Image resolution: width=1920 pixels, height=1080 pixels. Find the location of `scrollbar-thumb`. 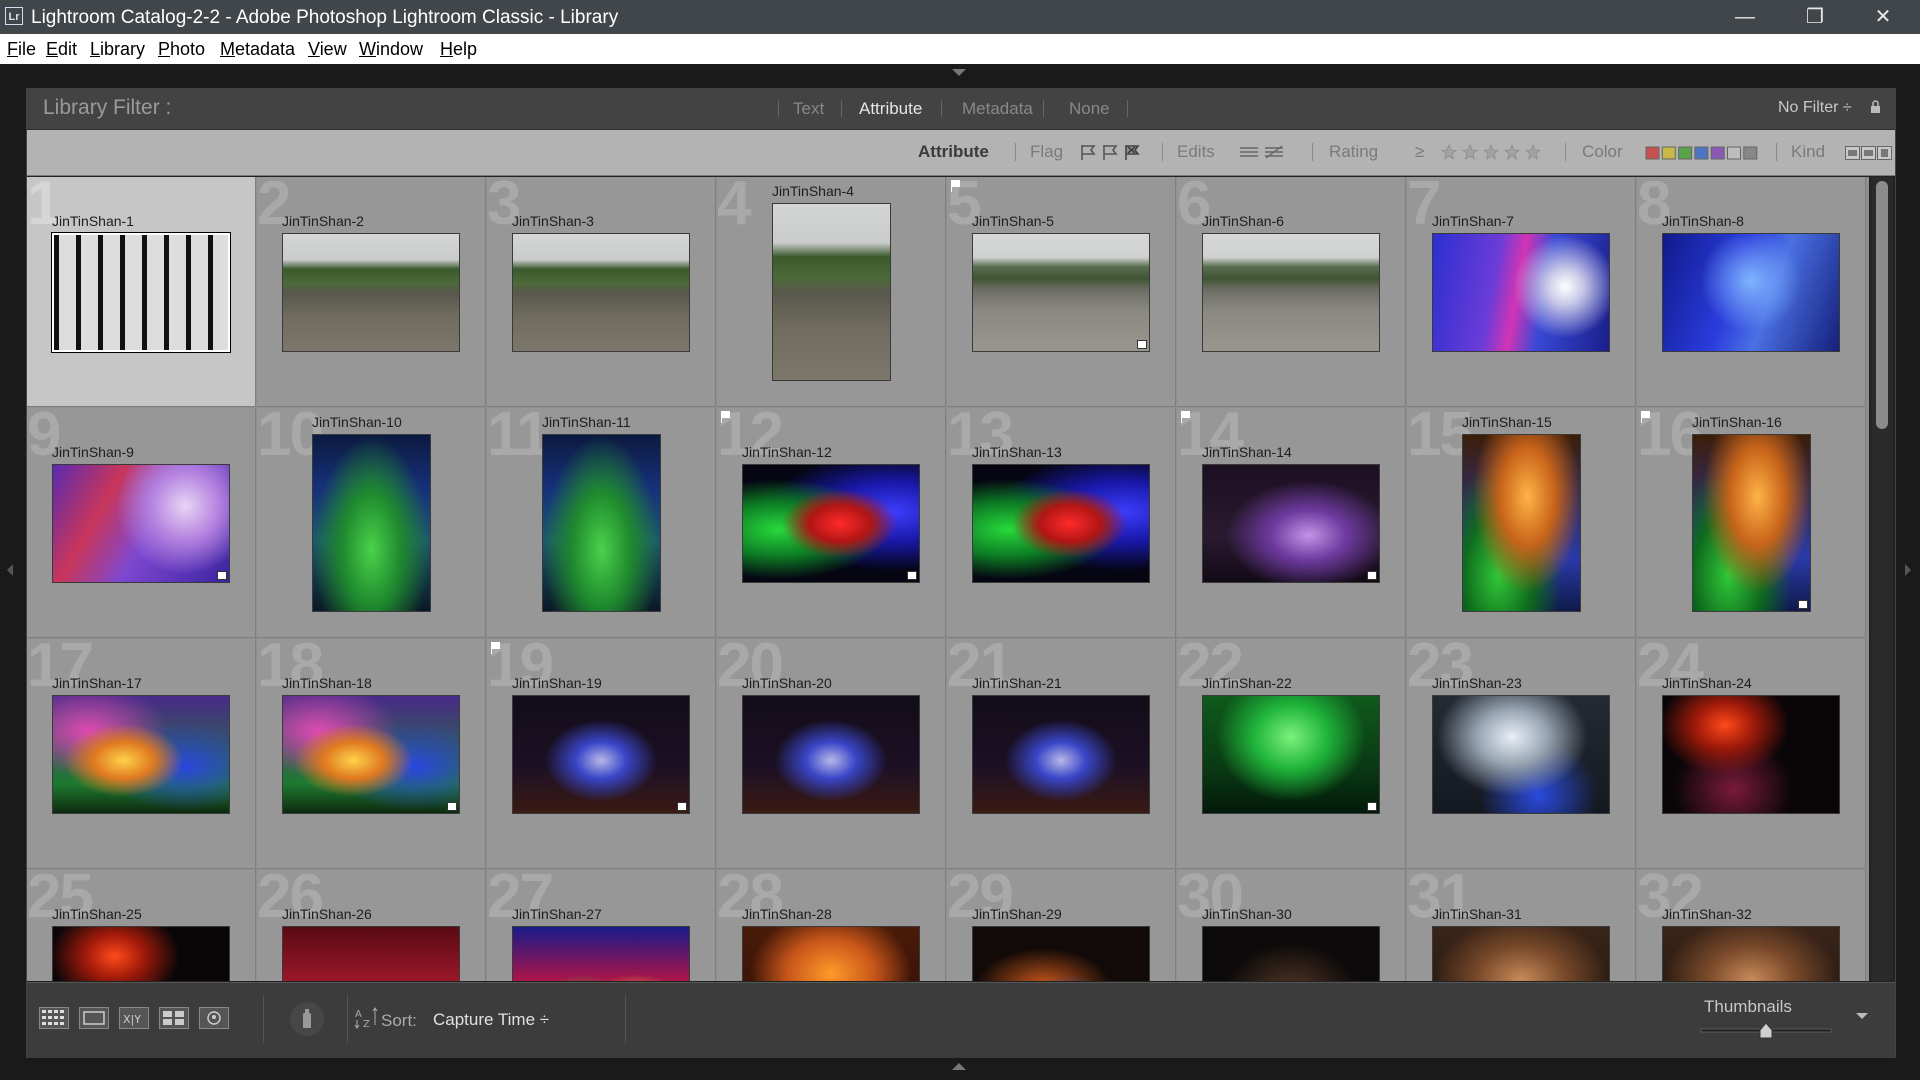

scrollbar-thumb is located at coordinates (1882, 305).